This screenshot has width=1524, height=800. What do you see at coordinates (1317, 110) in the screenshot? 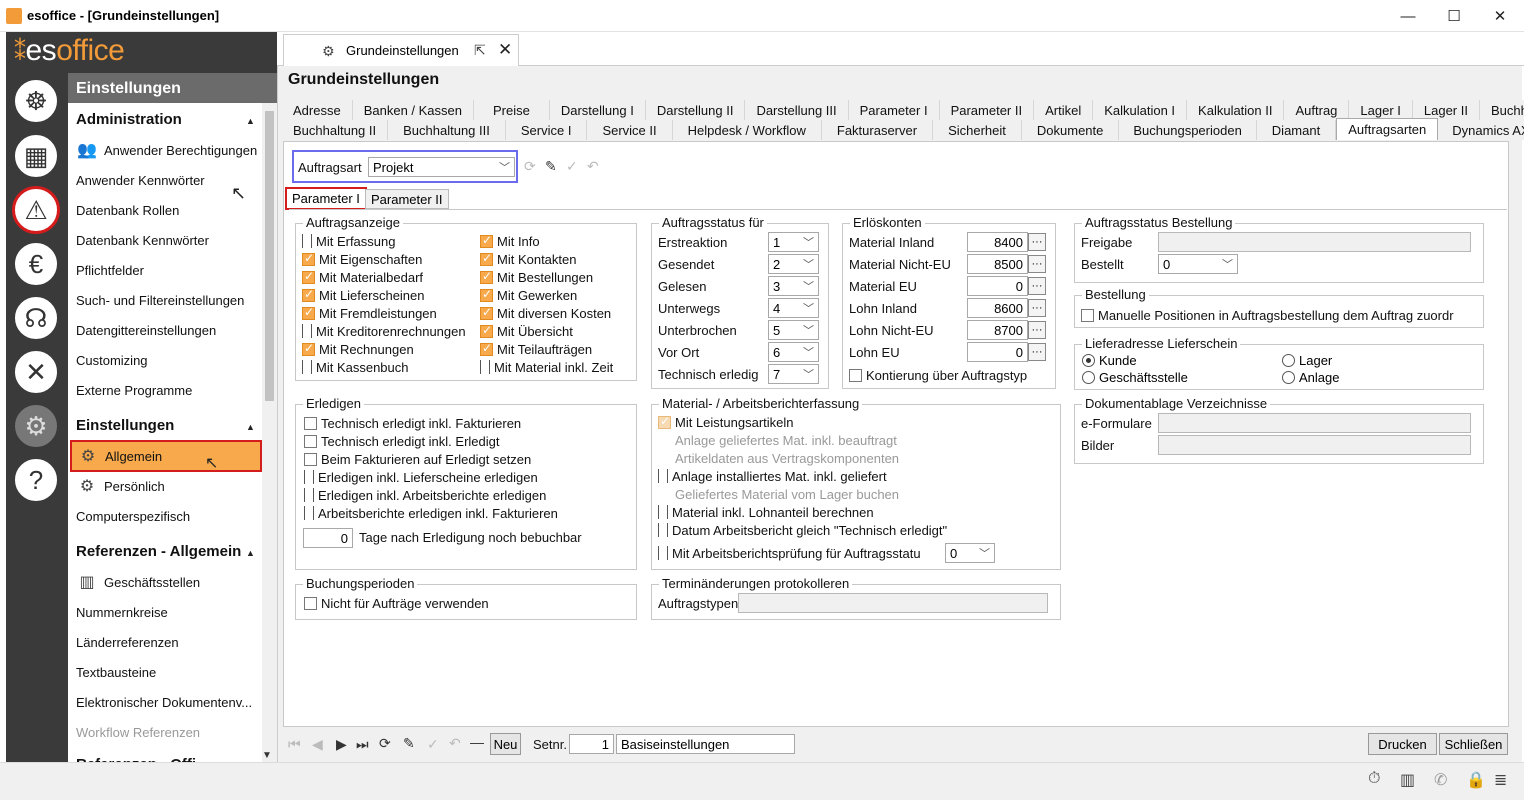
I see `tab-auftrag: Auftrag` at bounding box center [1317, 110].